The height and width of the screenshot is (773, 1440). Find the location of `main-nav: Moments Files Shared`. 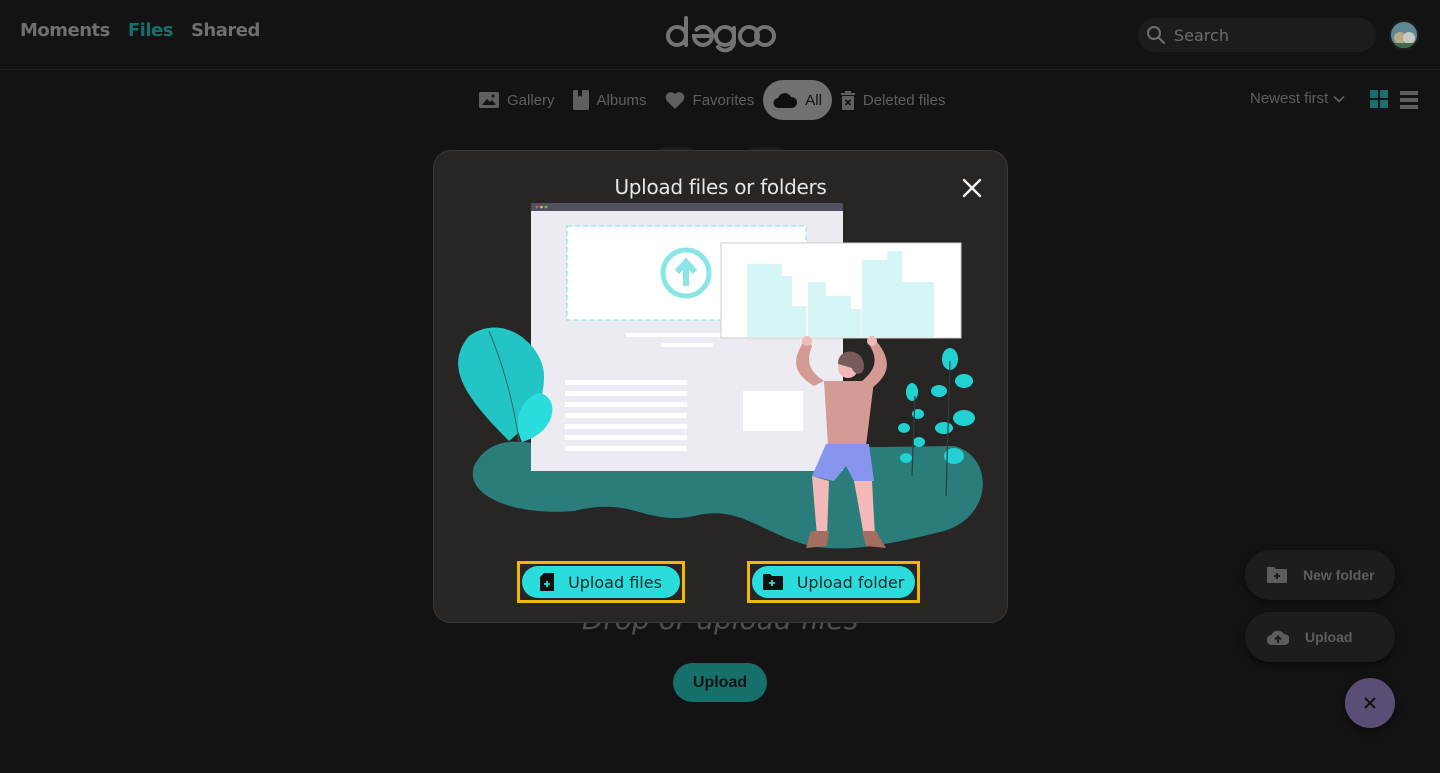

main-nav: Moments Files Shared is located at coordinates (149, 30).